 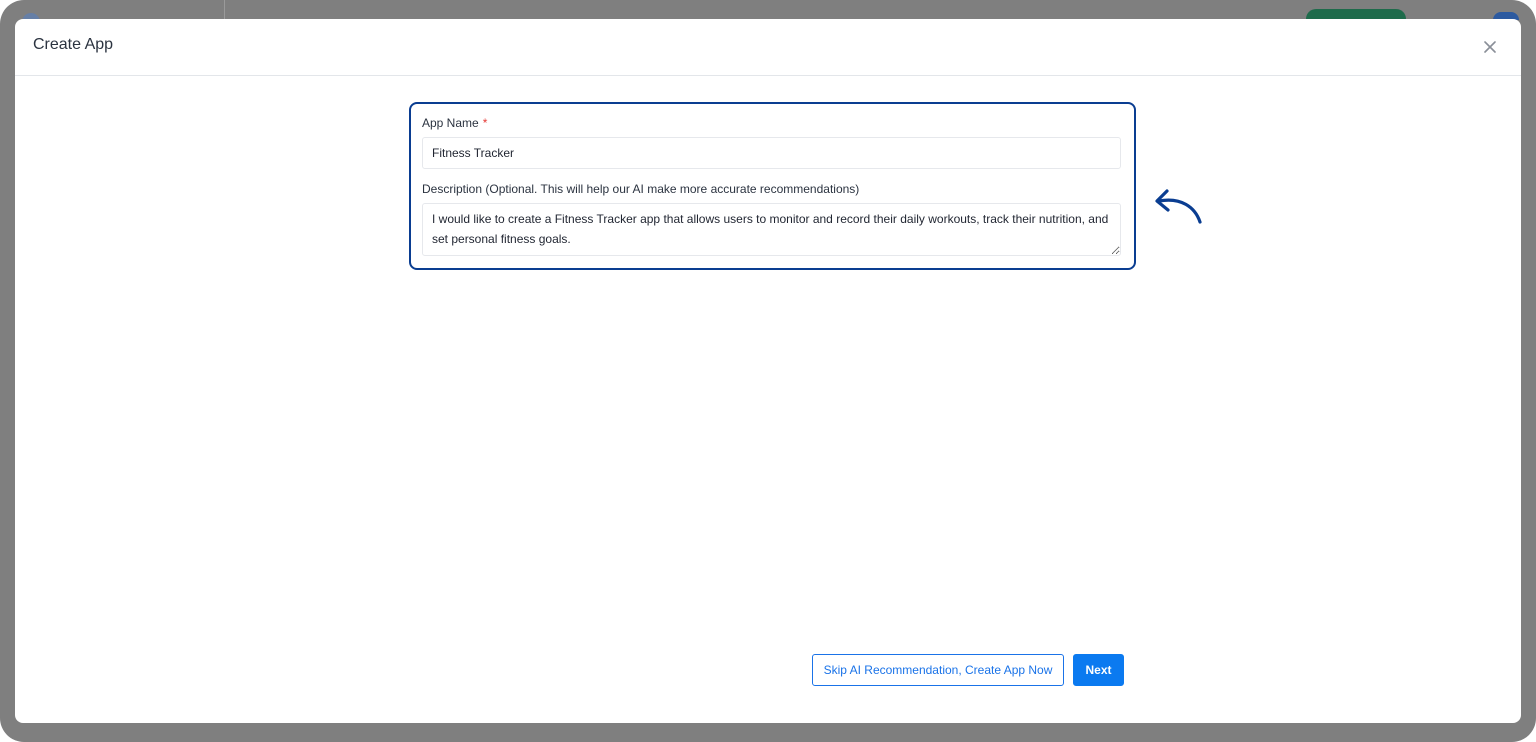 I want to click on modal-header: Create App, so click(x=768, y=47).